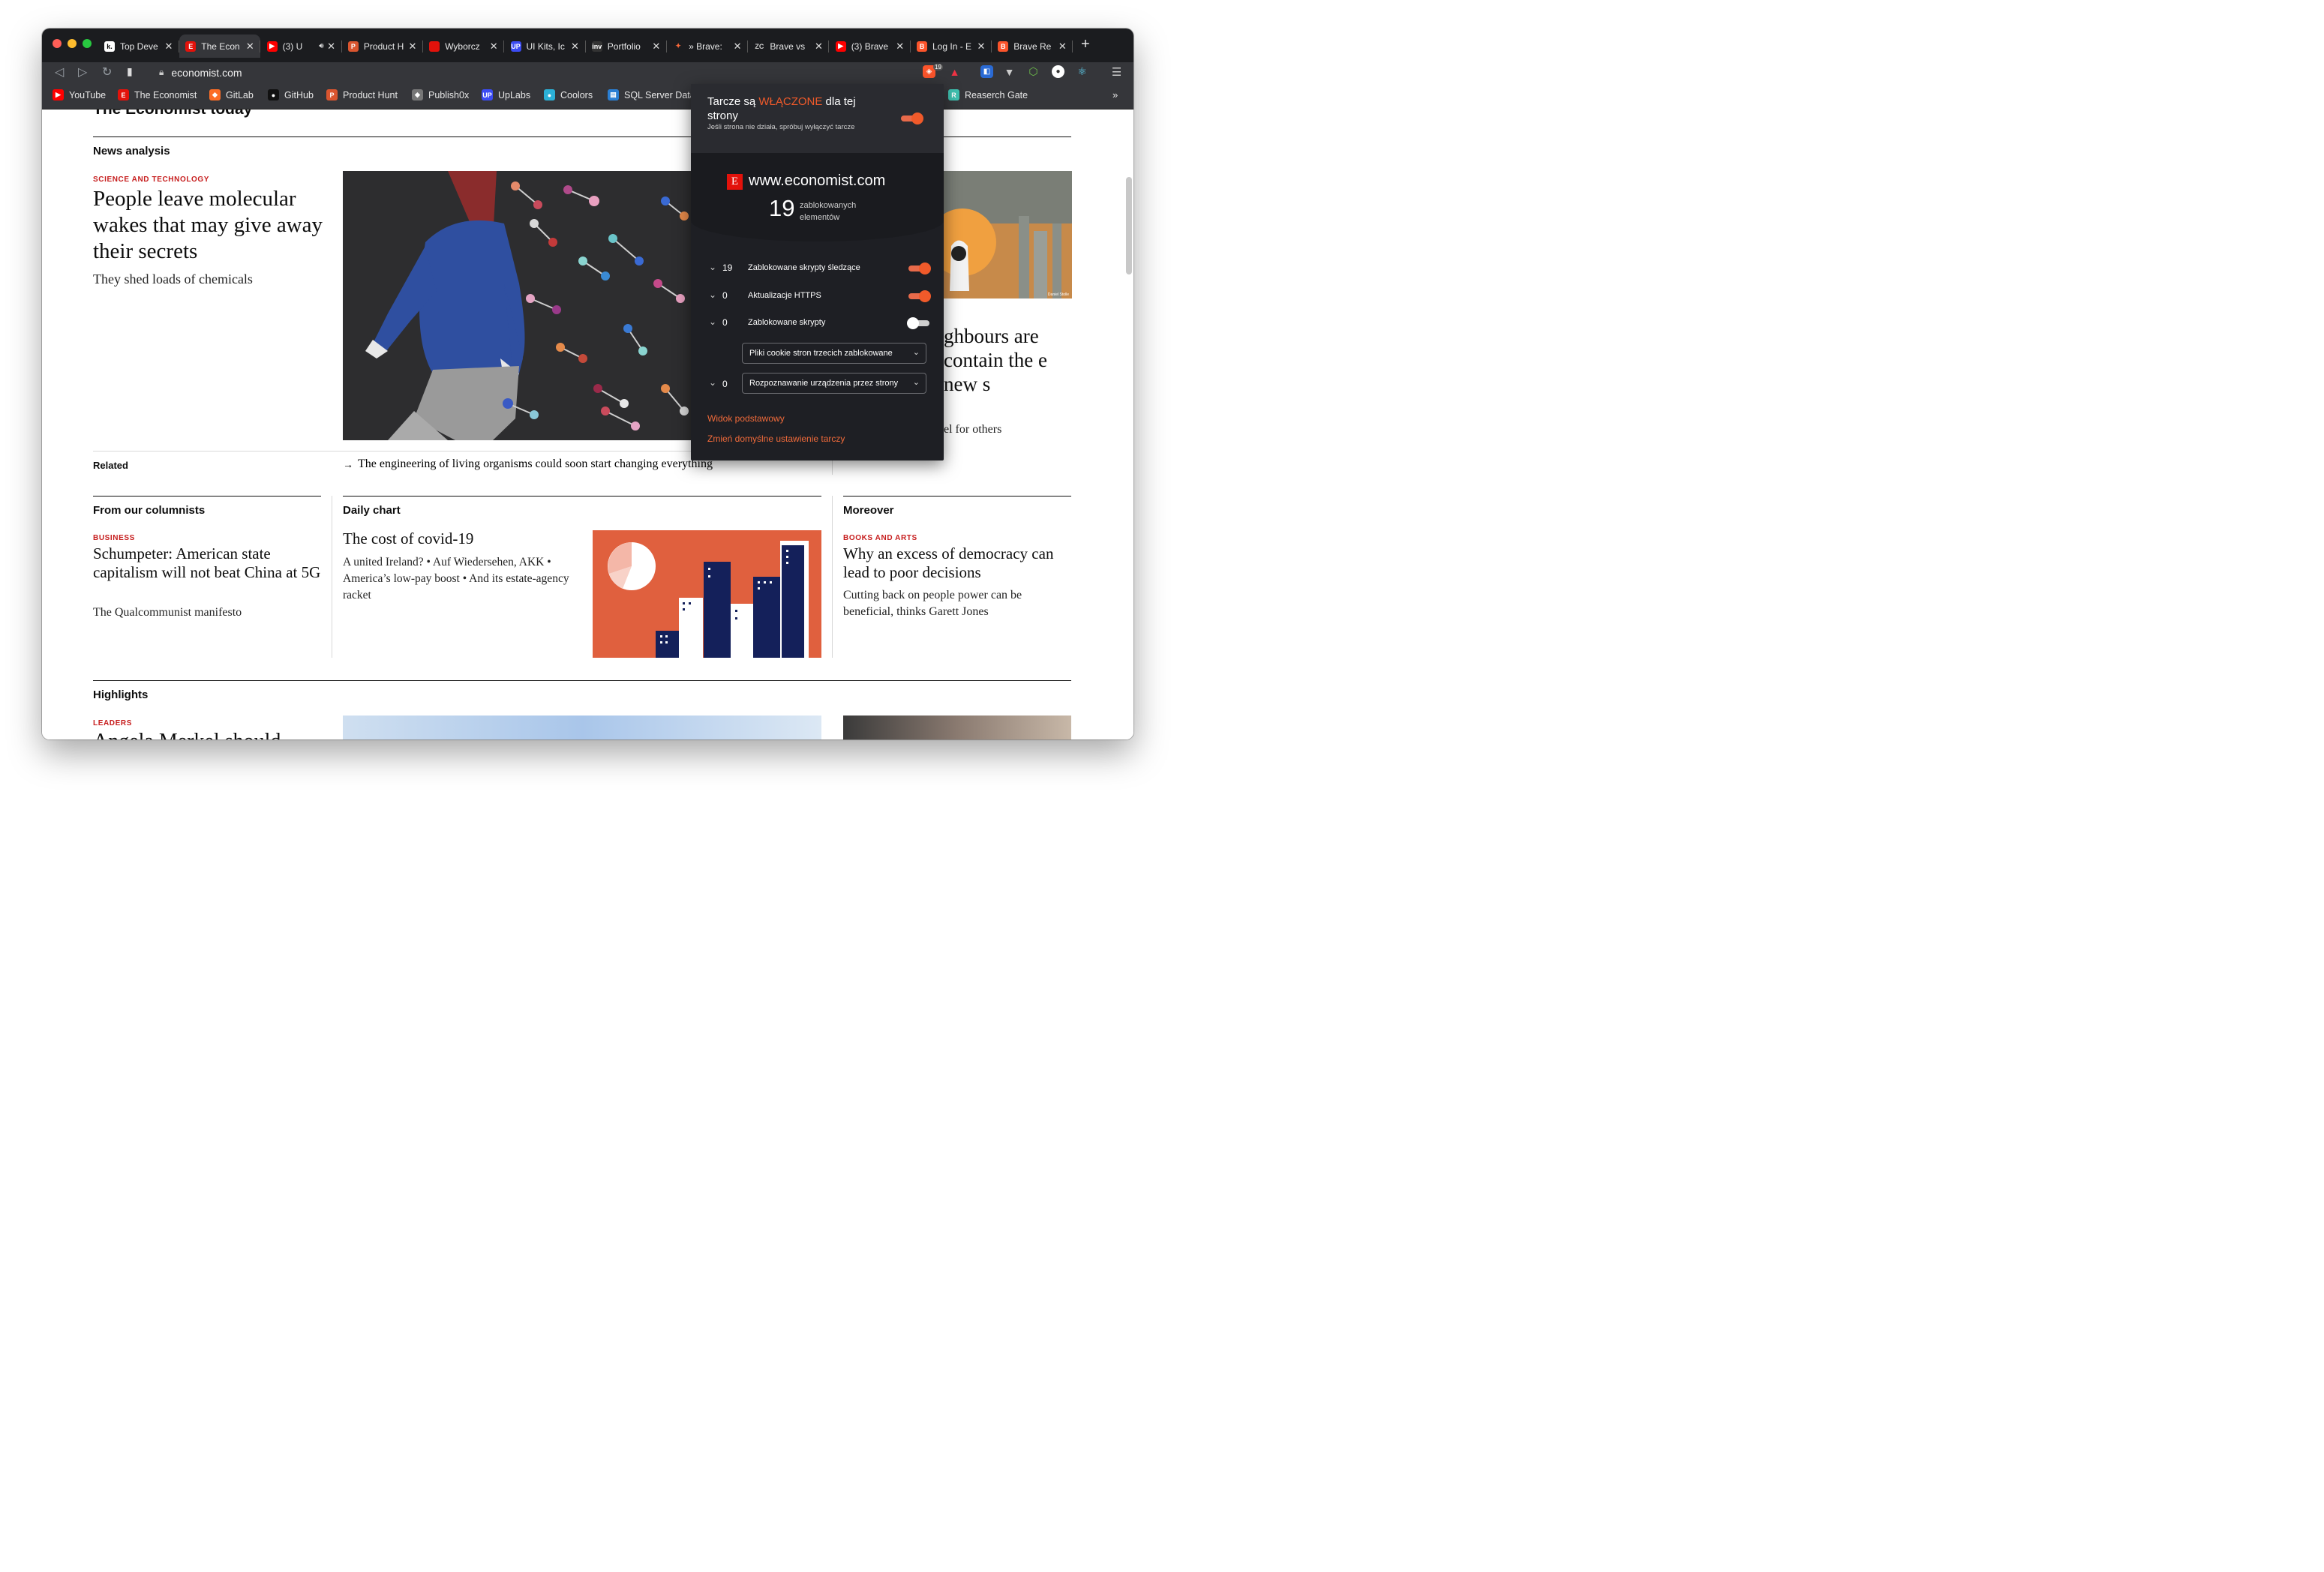  Describe the element at coordinates (231, 94) in the screenshot. I see `bookmark-item: ◆ GitLab` at that location.